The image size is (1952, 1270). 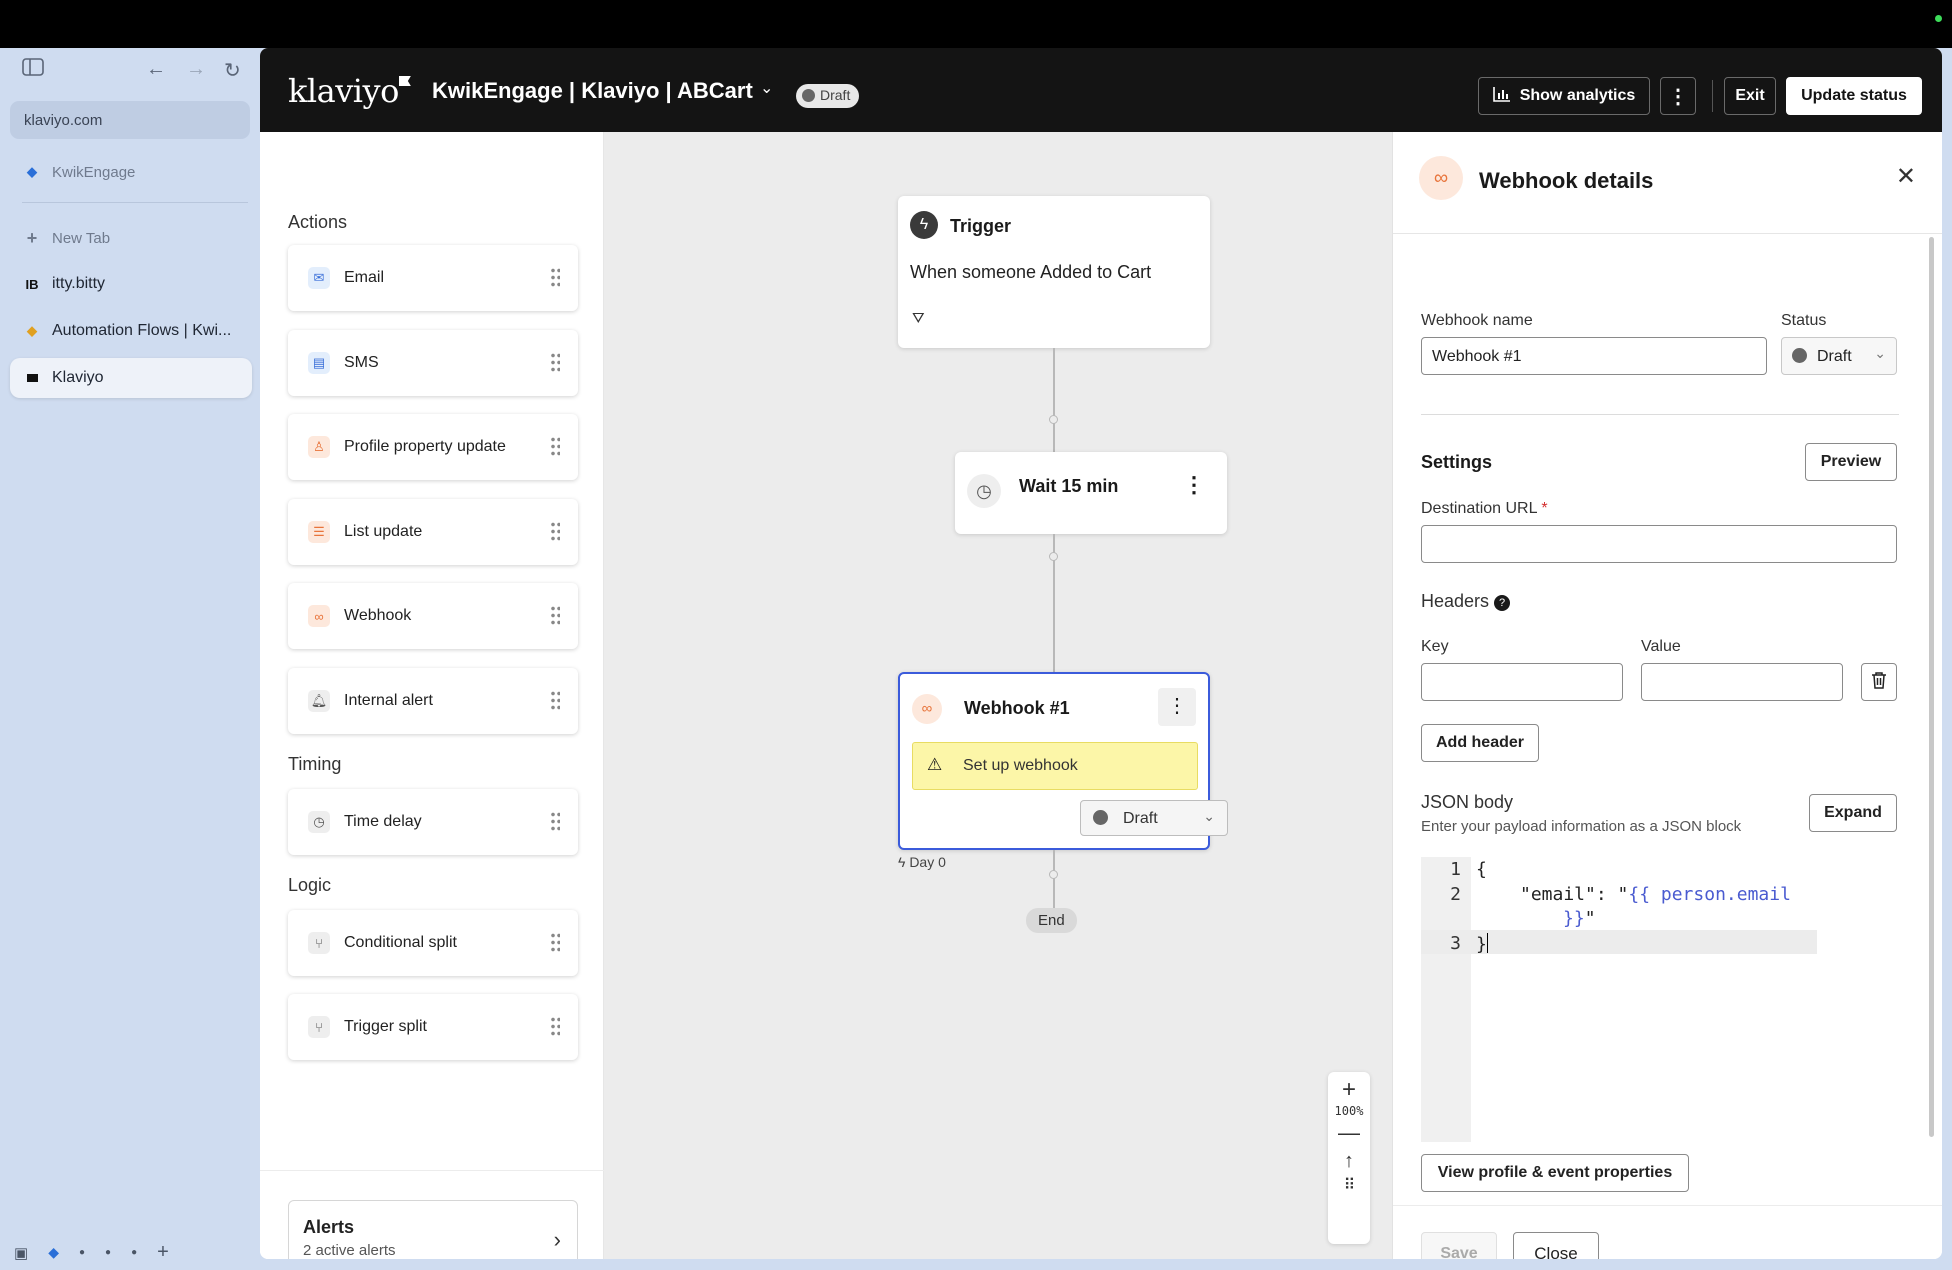 What do you see at coordinates (1839, 356) in the screenshot?
I see `status-select: Draft ⌄` at bounding box center [1839, 356].